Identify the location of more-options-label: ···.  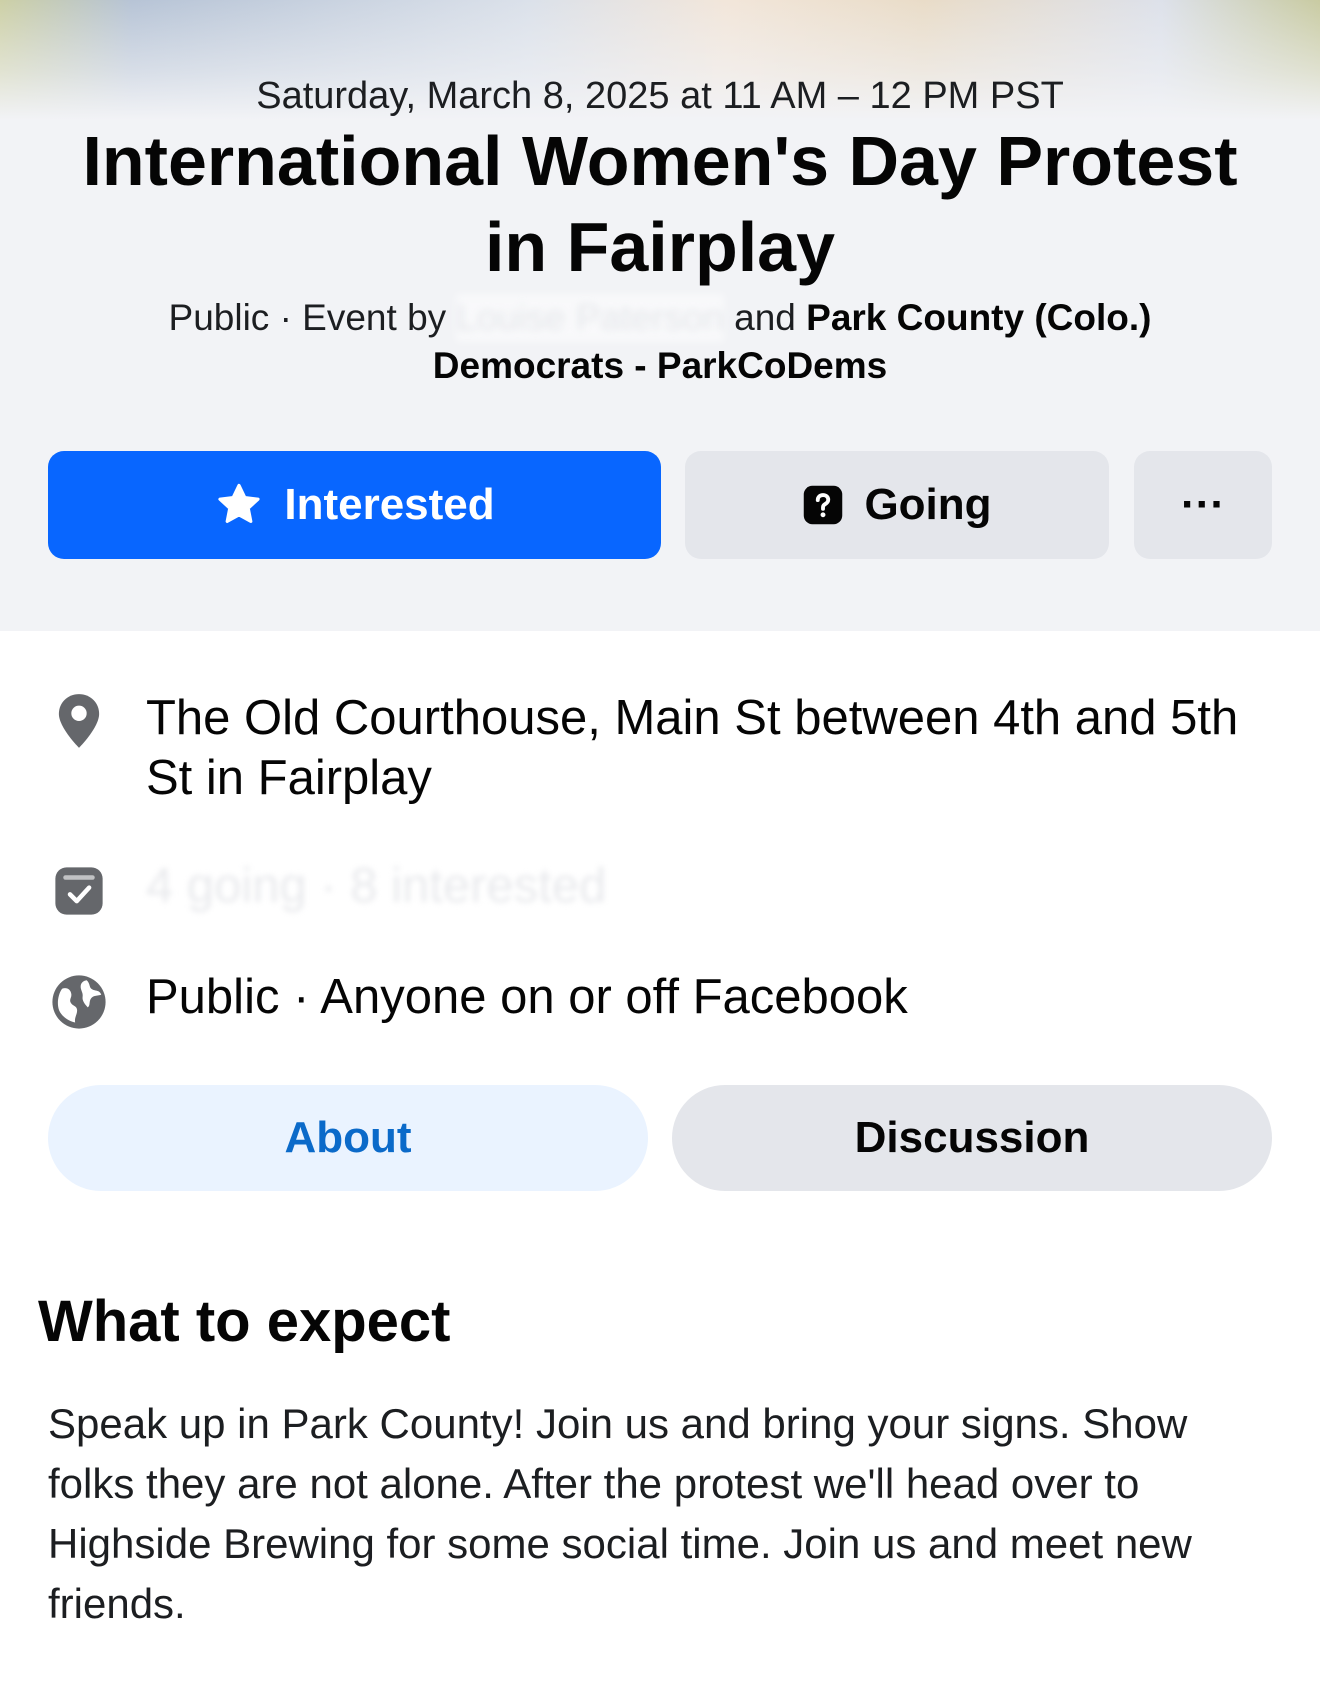
(1203, 504).